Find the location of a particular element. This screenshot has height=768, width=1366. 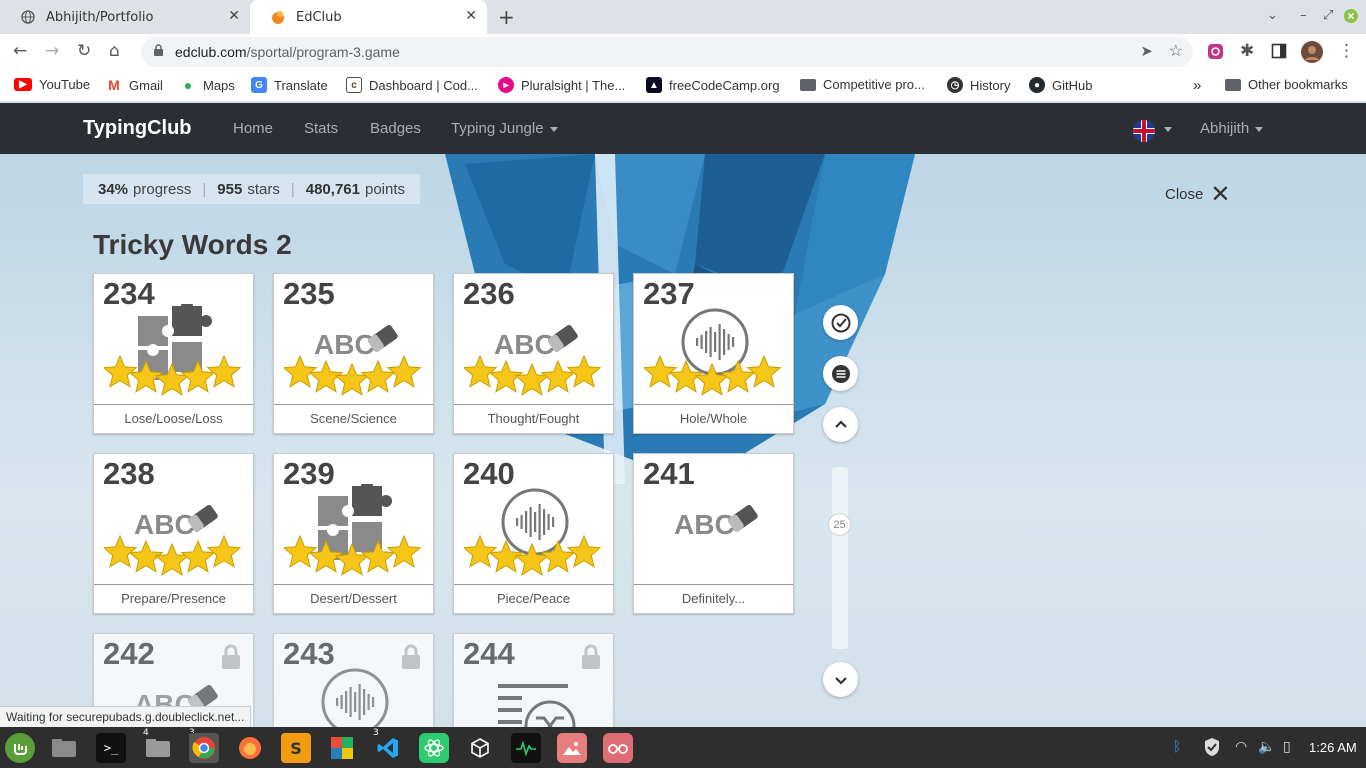

mint-menu-icon is located at coordinates (20, 748).